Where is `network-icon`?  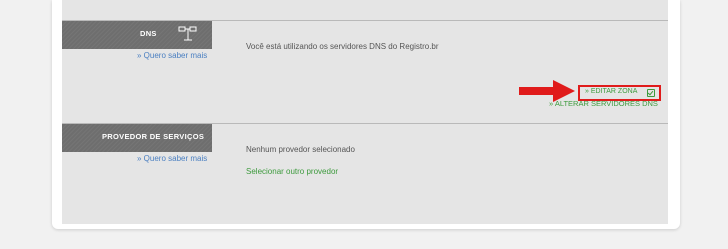
network-icon is located at coordinates (187, 33).